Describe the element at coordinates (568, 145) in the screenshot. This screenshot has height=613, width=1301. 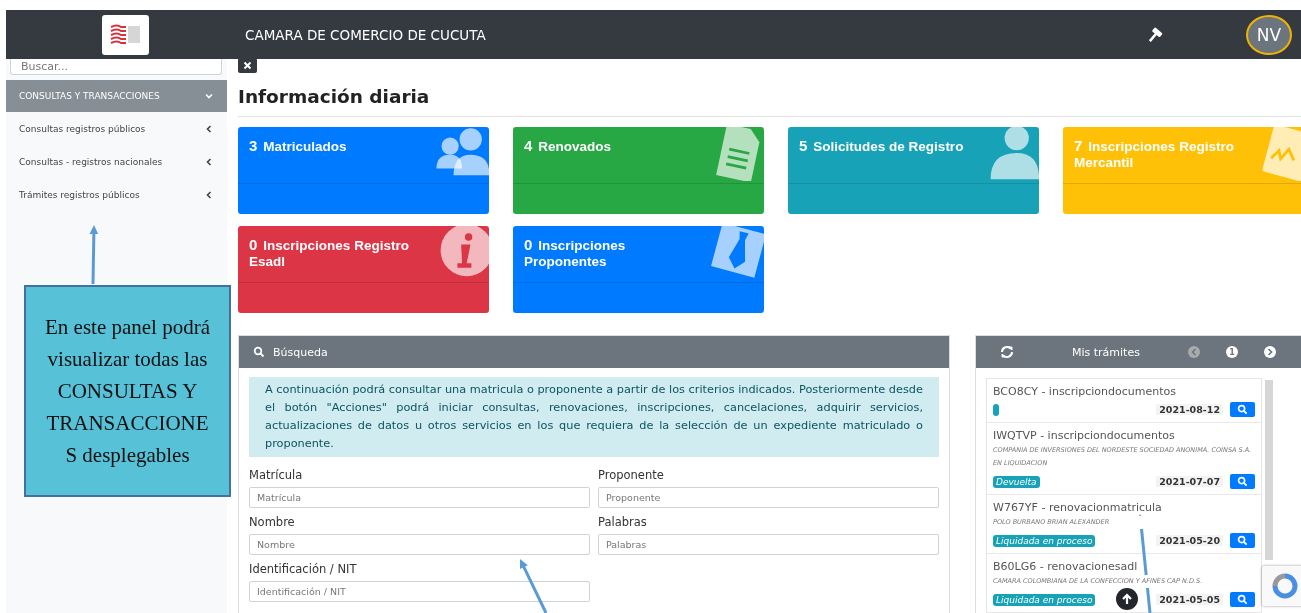
I see `stat-label: 4 Renovados` at that location.